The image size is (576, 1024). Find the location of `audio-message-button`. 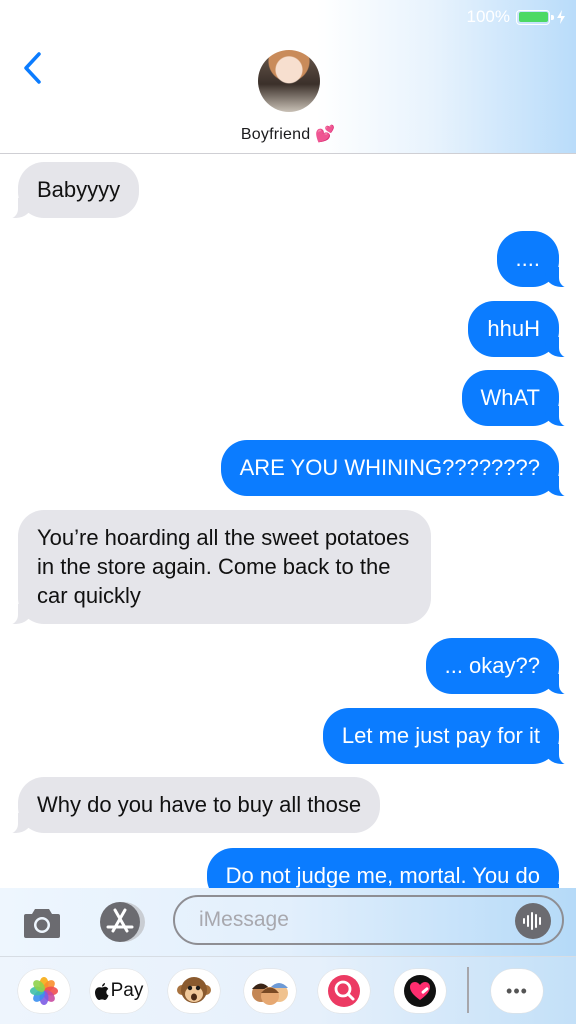

audio-message-button is located at coordinates (533, 921).